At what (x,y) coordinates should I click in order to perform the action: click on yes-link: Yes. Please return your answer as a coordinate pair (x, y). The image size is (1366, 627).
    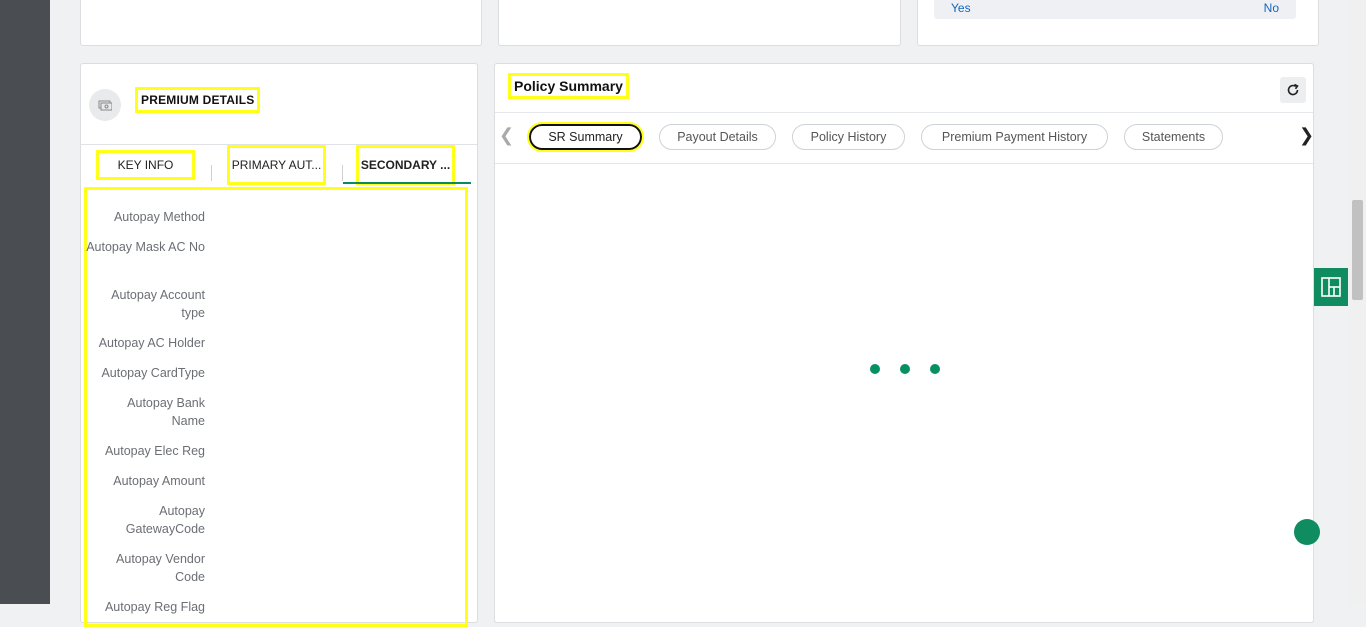
    Looking at the image, I should click on (961, 8).